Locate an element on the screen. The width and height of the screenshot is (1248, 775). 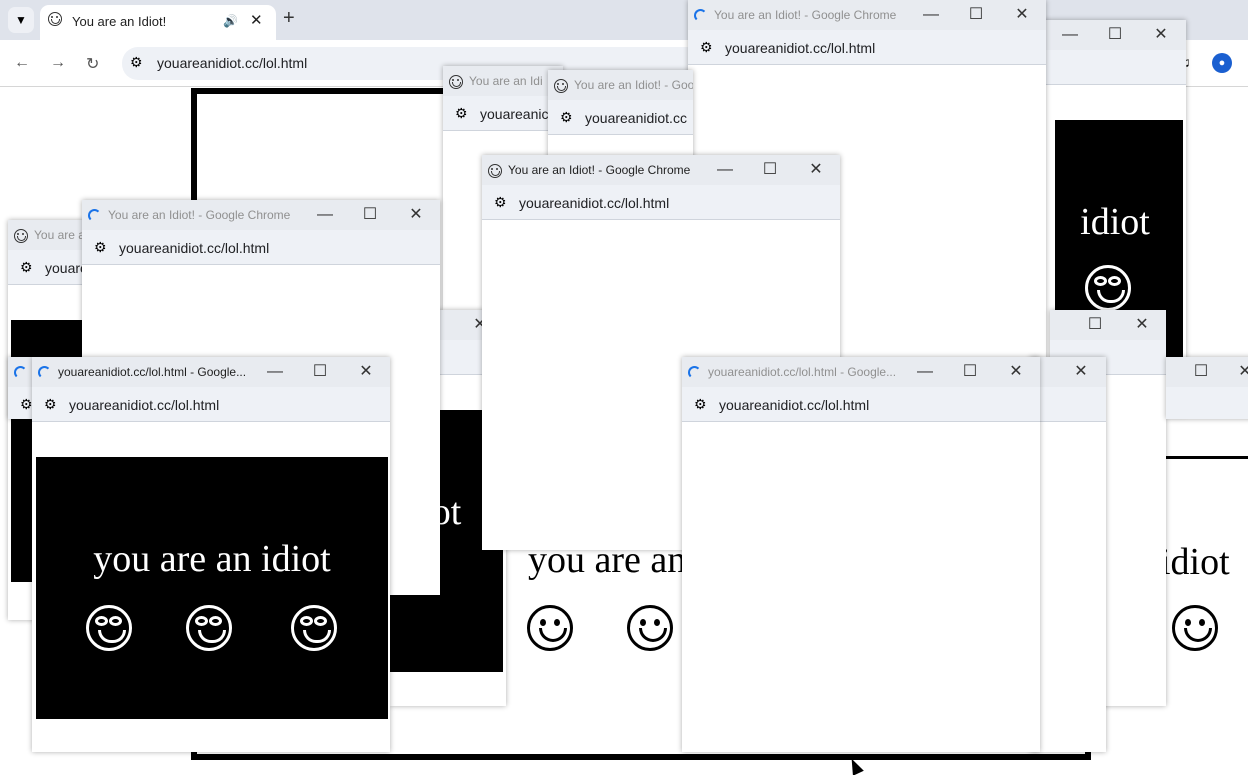
idiot-panel: you are an idiot is located at coordinates (212, 588).